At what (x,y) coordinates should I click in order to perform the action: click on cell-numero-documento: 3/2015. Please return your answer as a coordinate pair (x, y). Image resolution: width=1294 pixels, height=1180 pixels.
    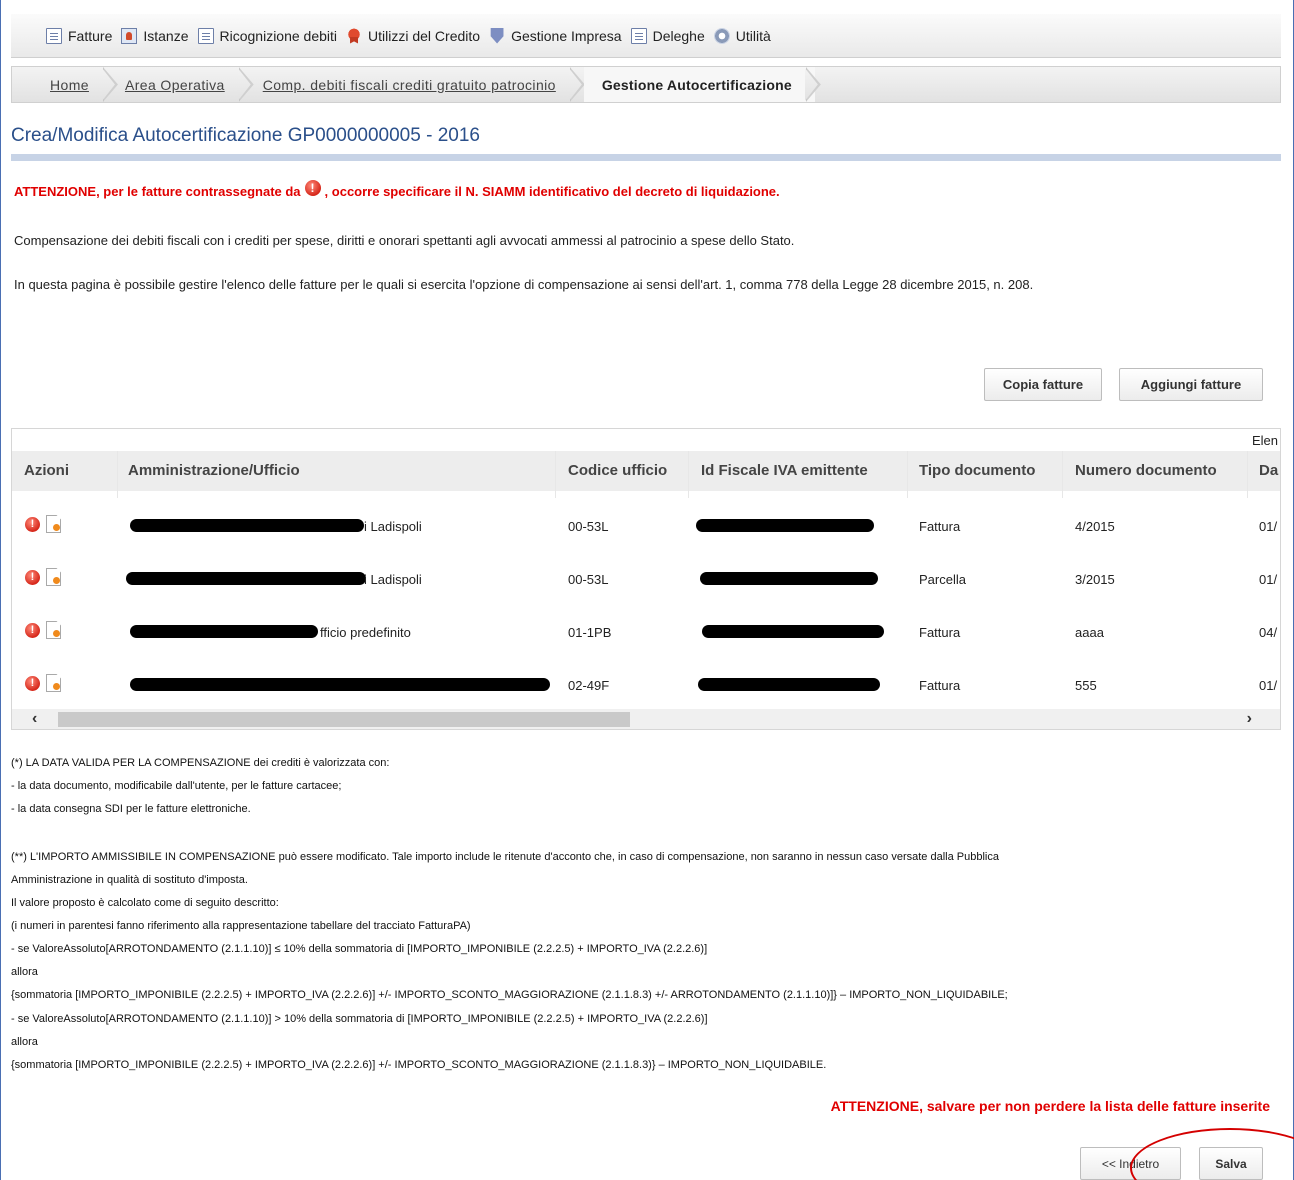
    Looking at the image, I should click on (1095, 579).